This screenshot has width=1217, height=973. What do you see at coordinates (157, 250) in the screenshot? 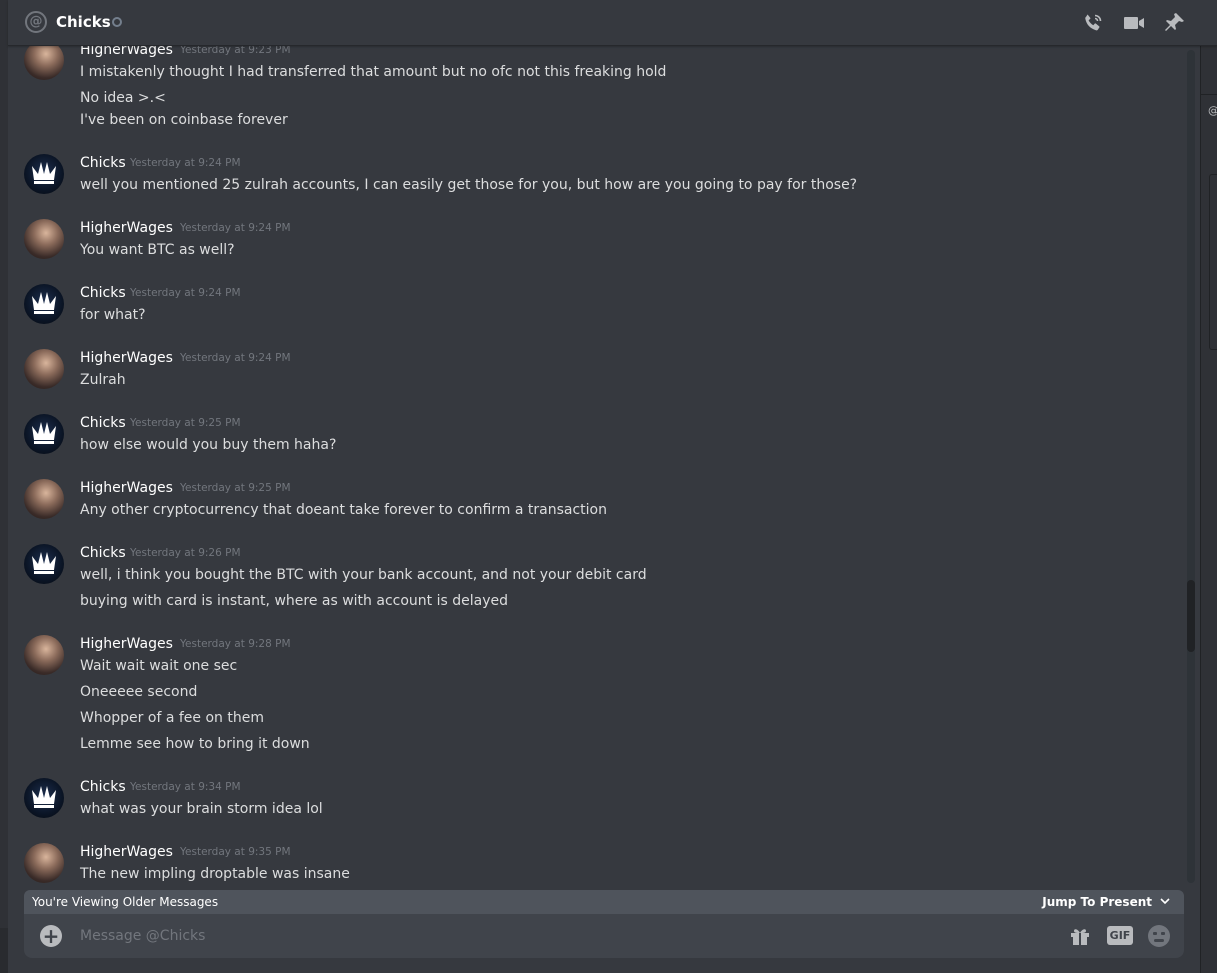
I see `message-text: You want BTC as well?` at bounding box center [157, 250].